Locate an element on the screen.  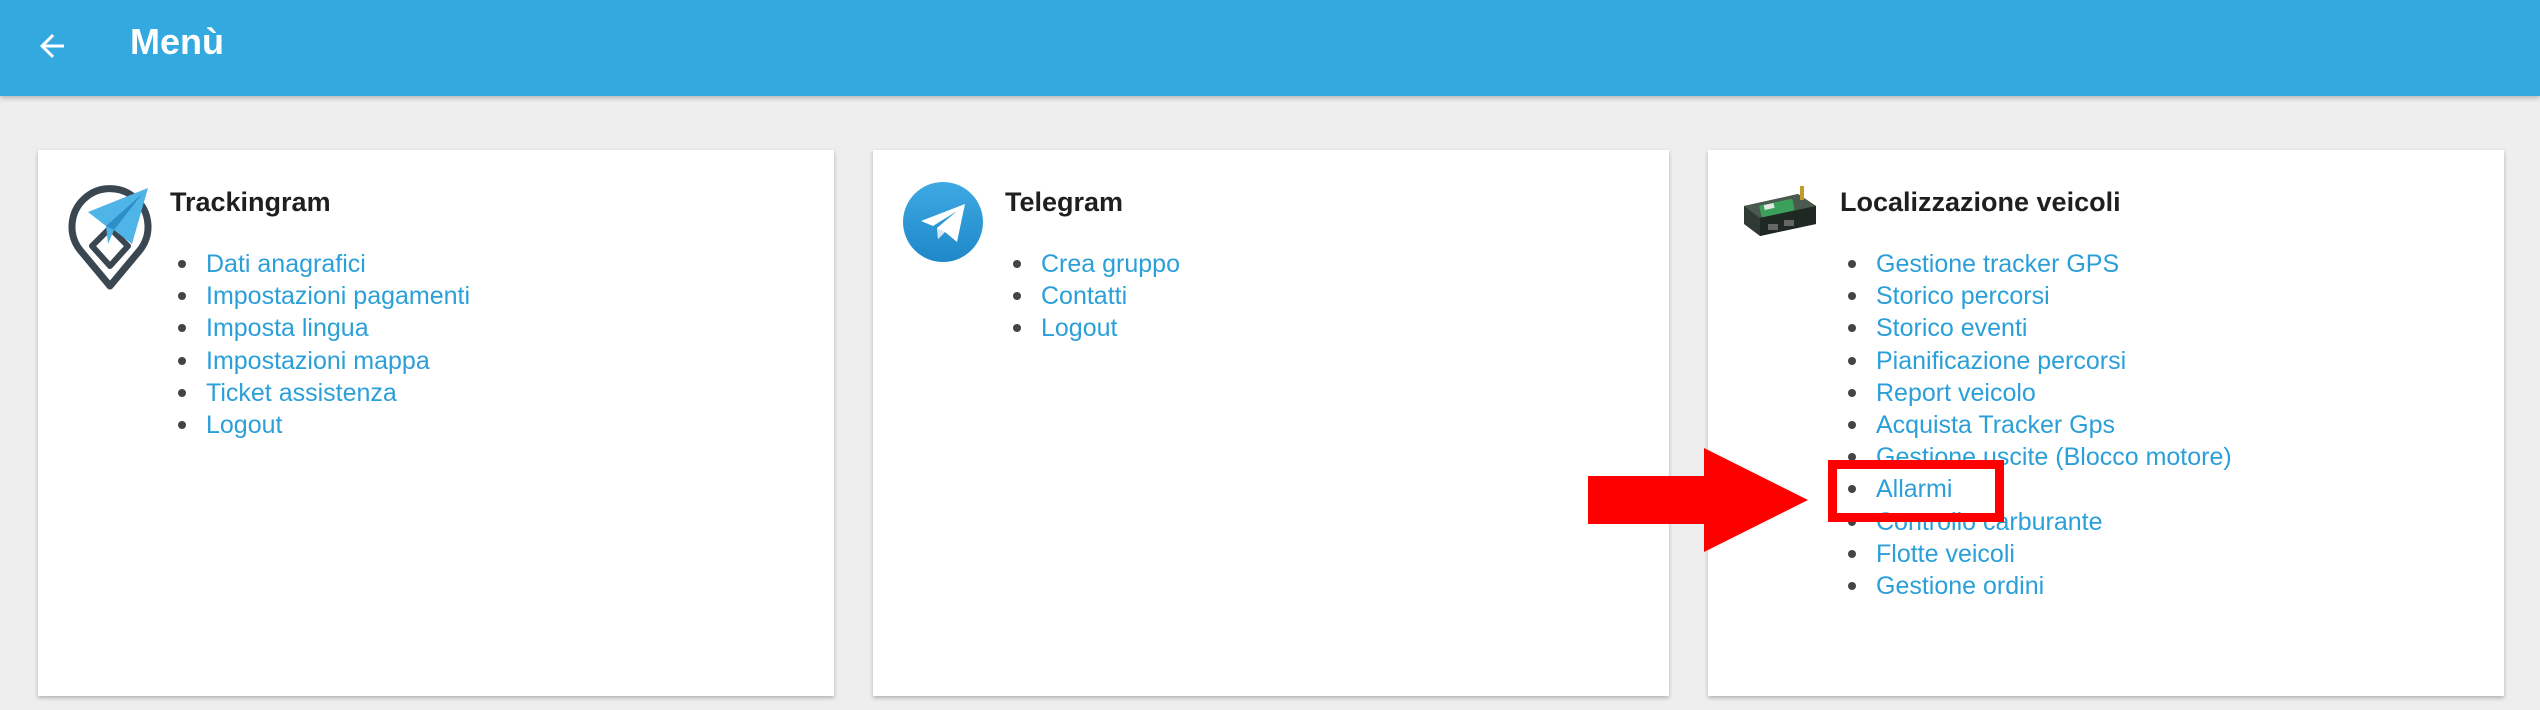
telegram-logo-icon is located at coordinates (945, 235).